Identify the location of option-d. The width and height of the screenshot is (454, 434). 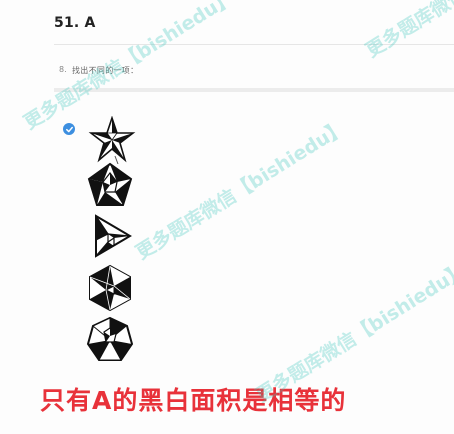
(110, 288).